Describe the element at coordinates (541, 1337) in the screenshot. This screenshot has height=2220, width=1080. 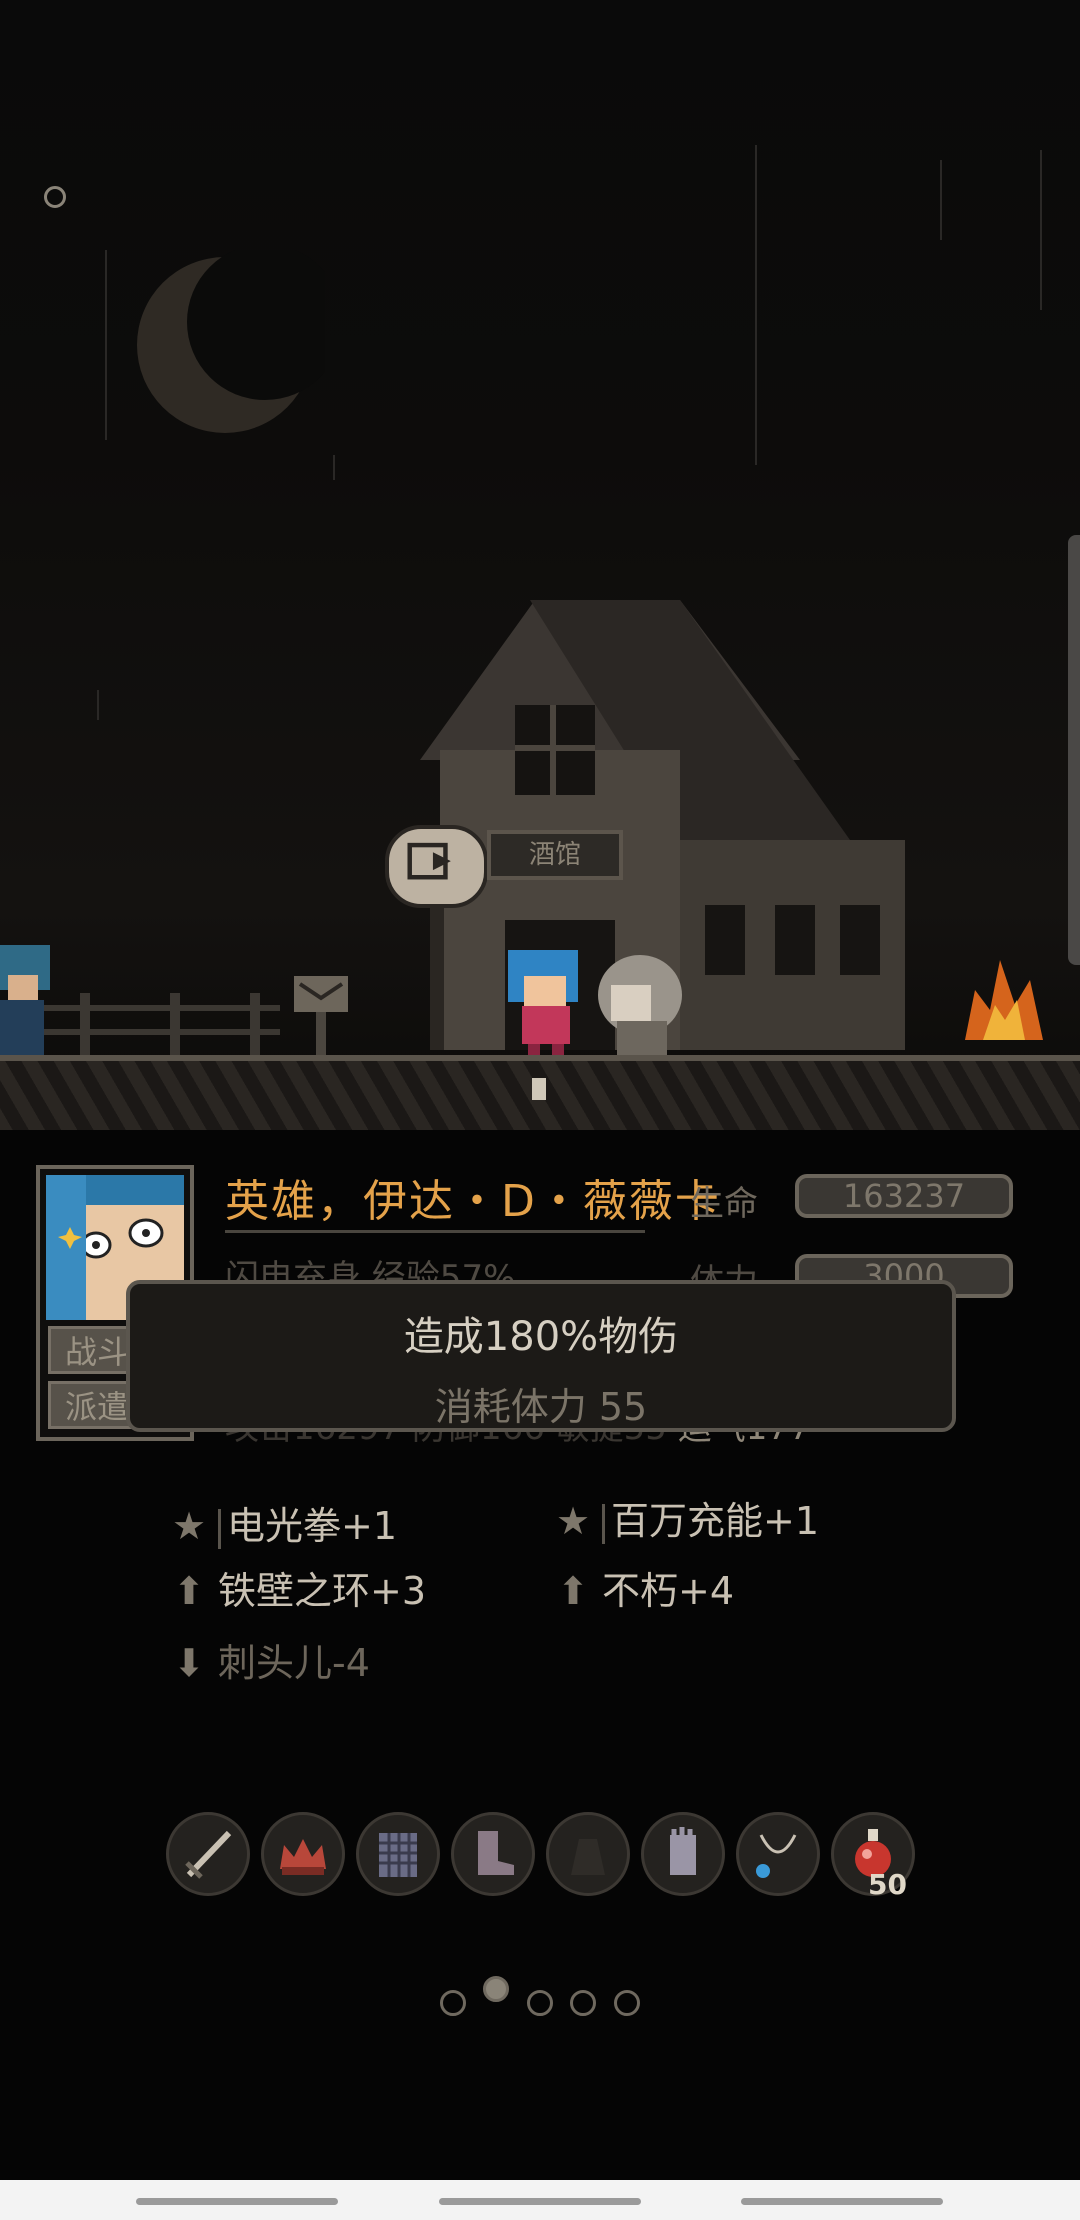
I see `tooltip-effect: 造成180%物伤` at that location.